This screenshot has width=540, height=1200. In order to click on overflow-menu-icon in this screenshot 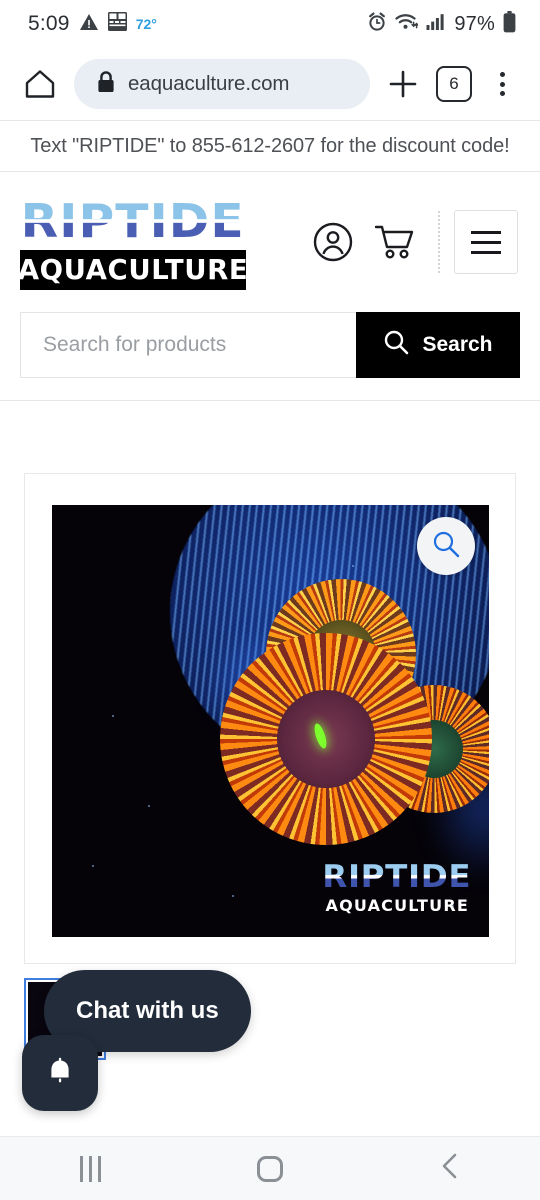, I will do `click(502, 84)`.